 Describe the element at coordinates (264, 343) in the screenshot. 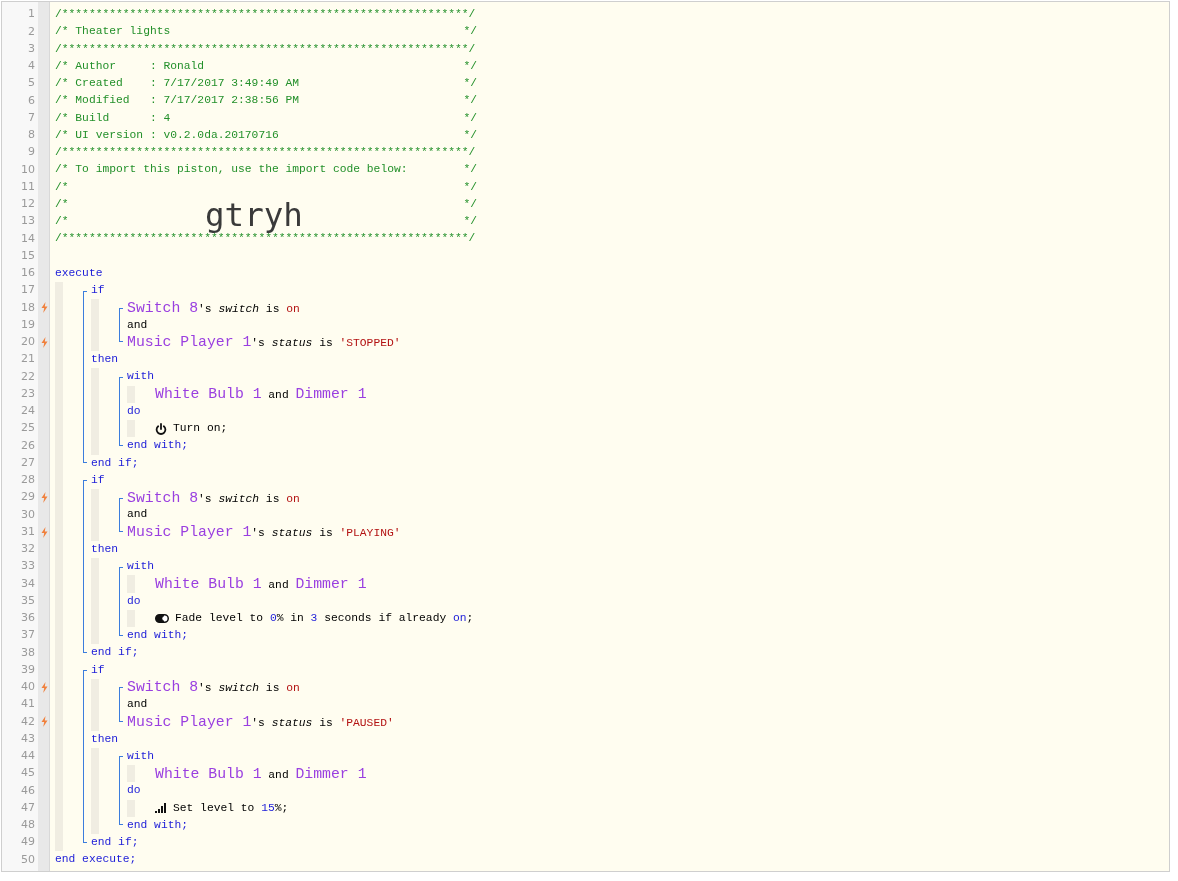

I see `code-line: Music Player 1's status is 'STOPPED'` at that location.